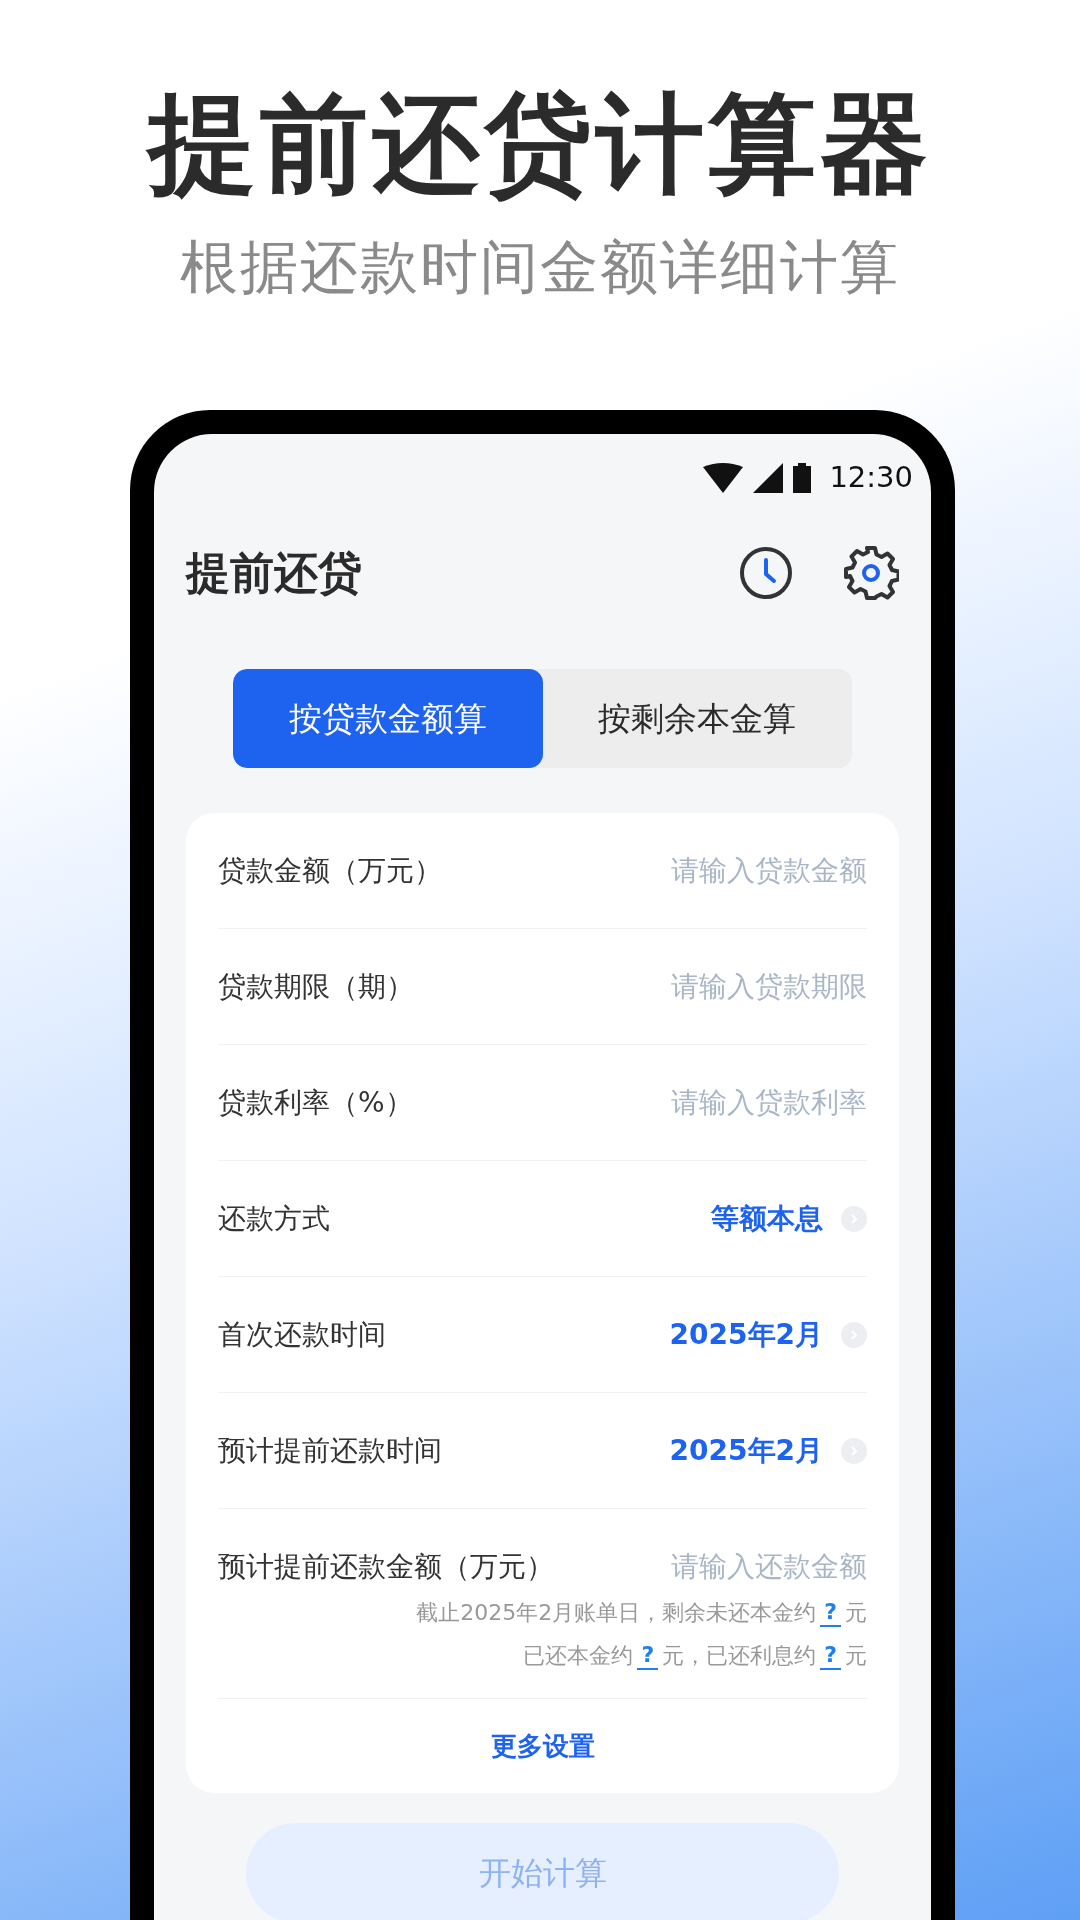 This screenshot has width=1080, height=1920. I want to click on select-value: 等额本息, so click(767, 1218).